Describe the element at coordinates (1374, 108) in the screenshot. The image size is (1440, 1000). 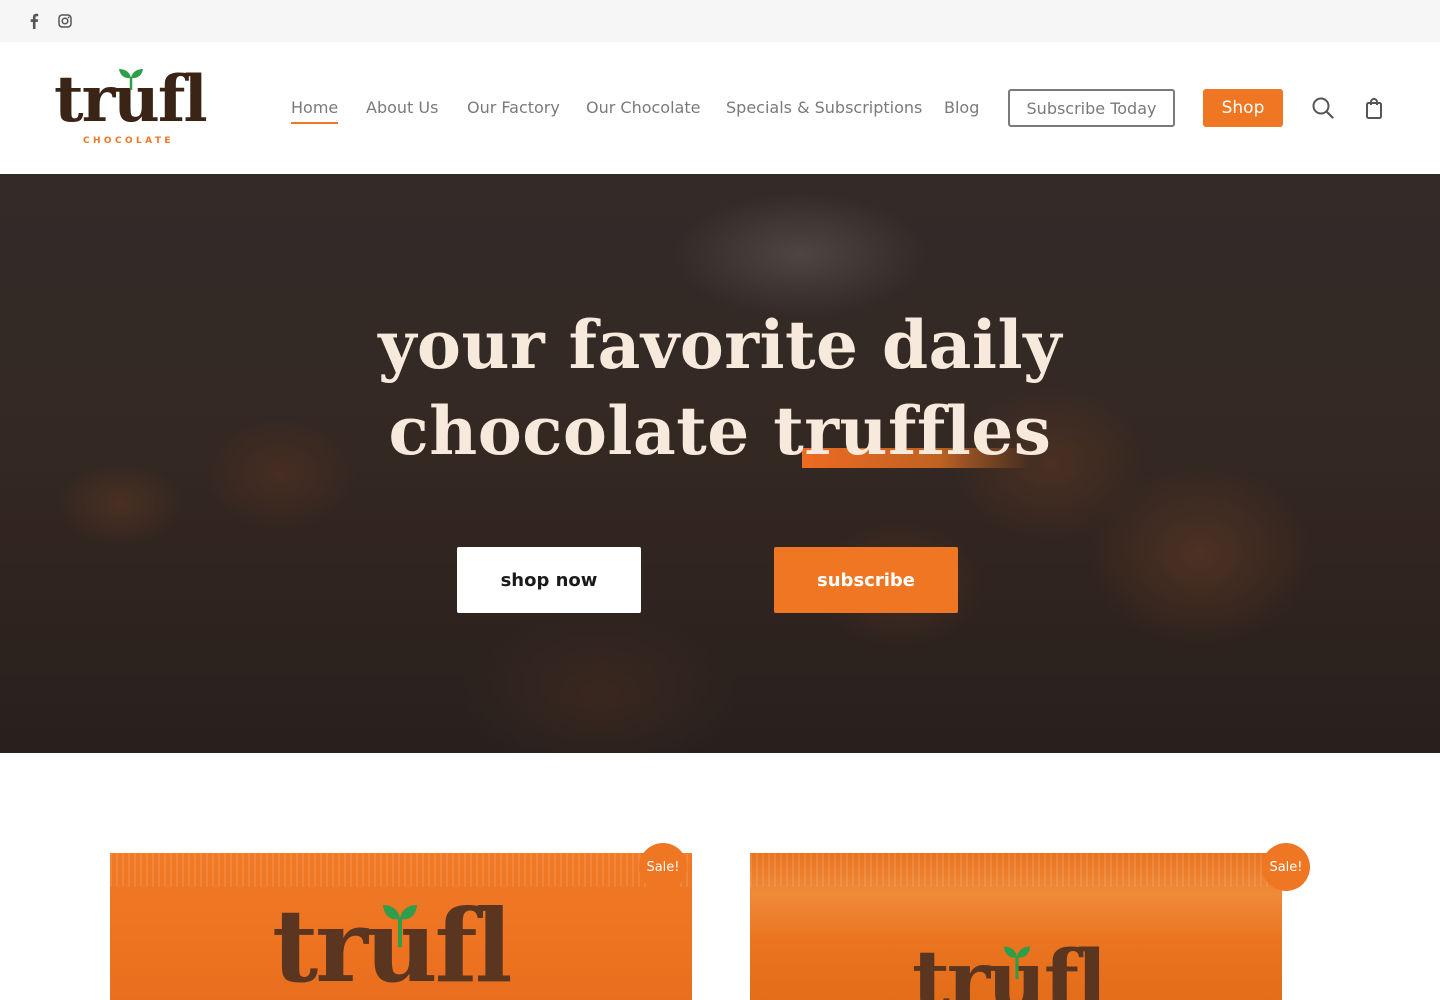
I see `cart-bag-icon` at that location.